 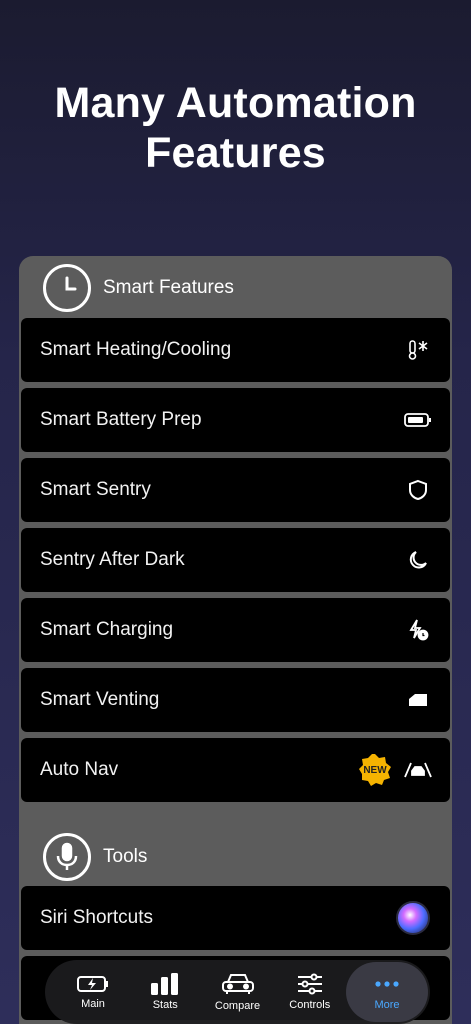 I want to click on shield-icon, so click(x=418, y=490).